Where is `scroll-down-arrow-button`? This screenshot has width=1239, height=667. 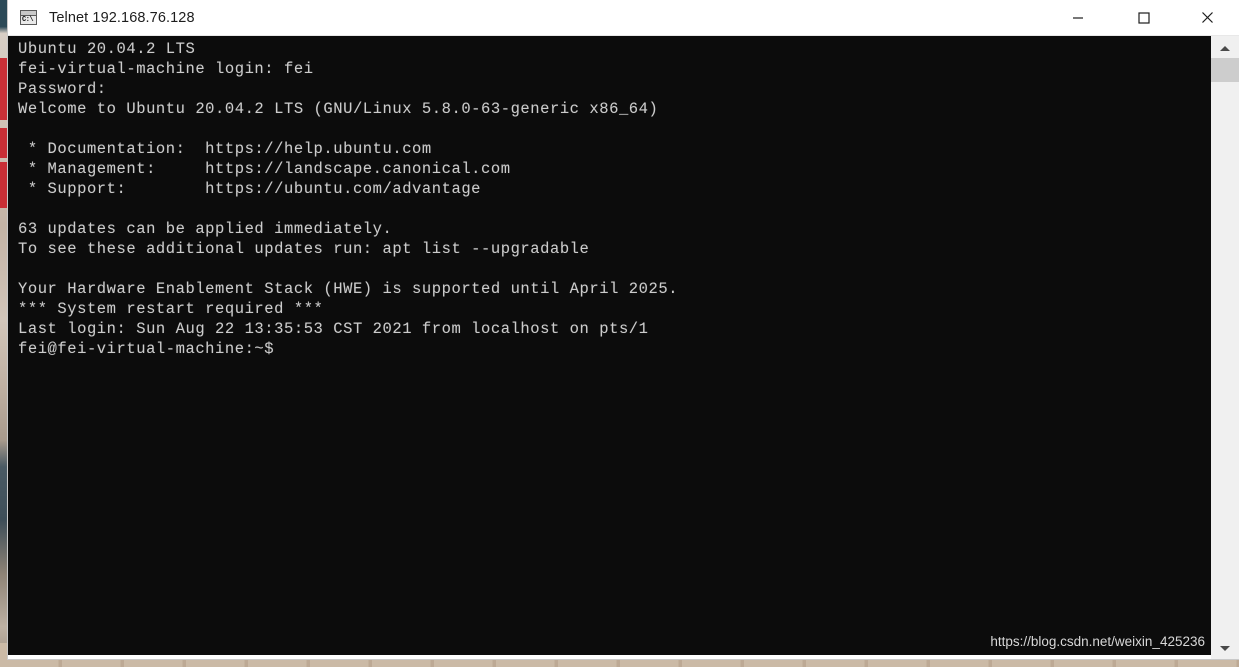 scroll-down-arrow-button is located at coordinates (1225, 648).